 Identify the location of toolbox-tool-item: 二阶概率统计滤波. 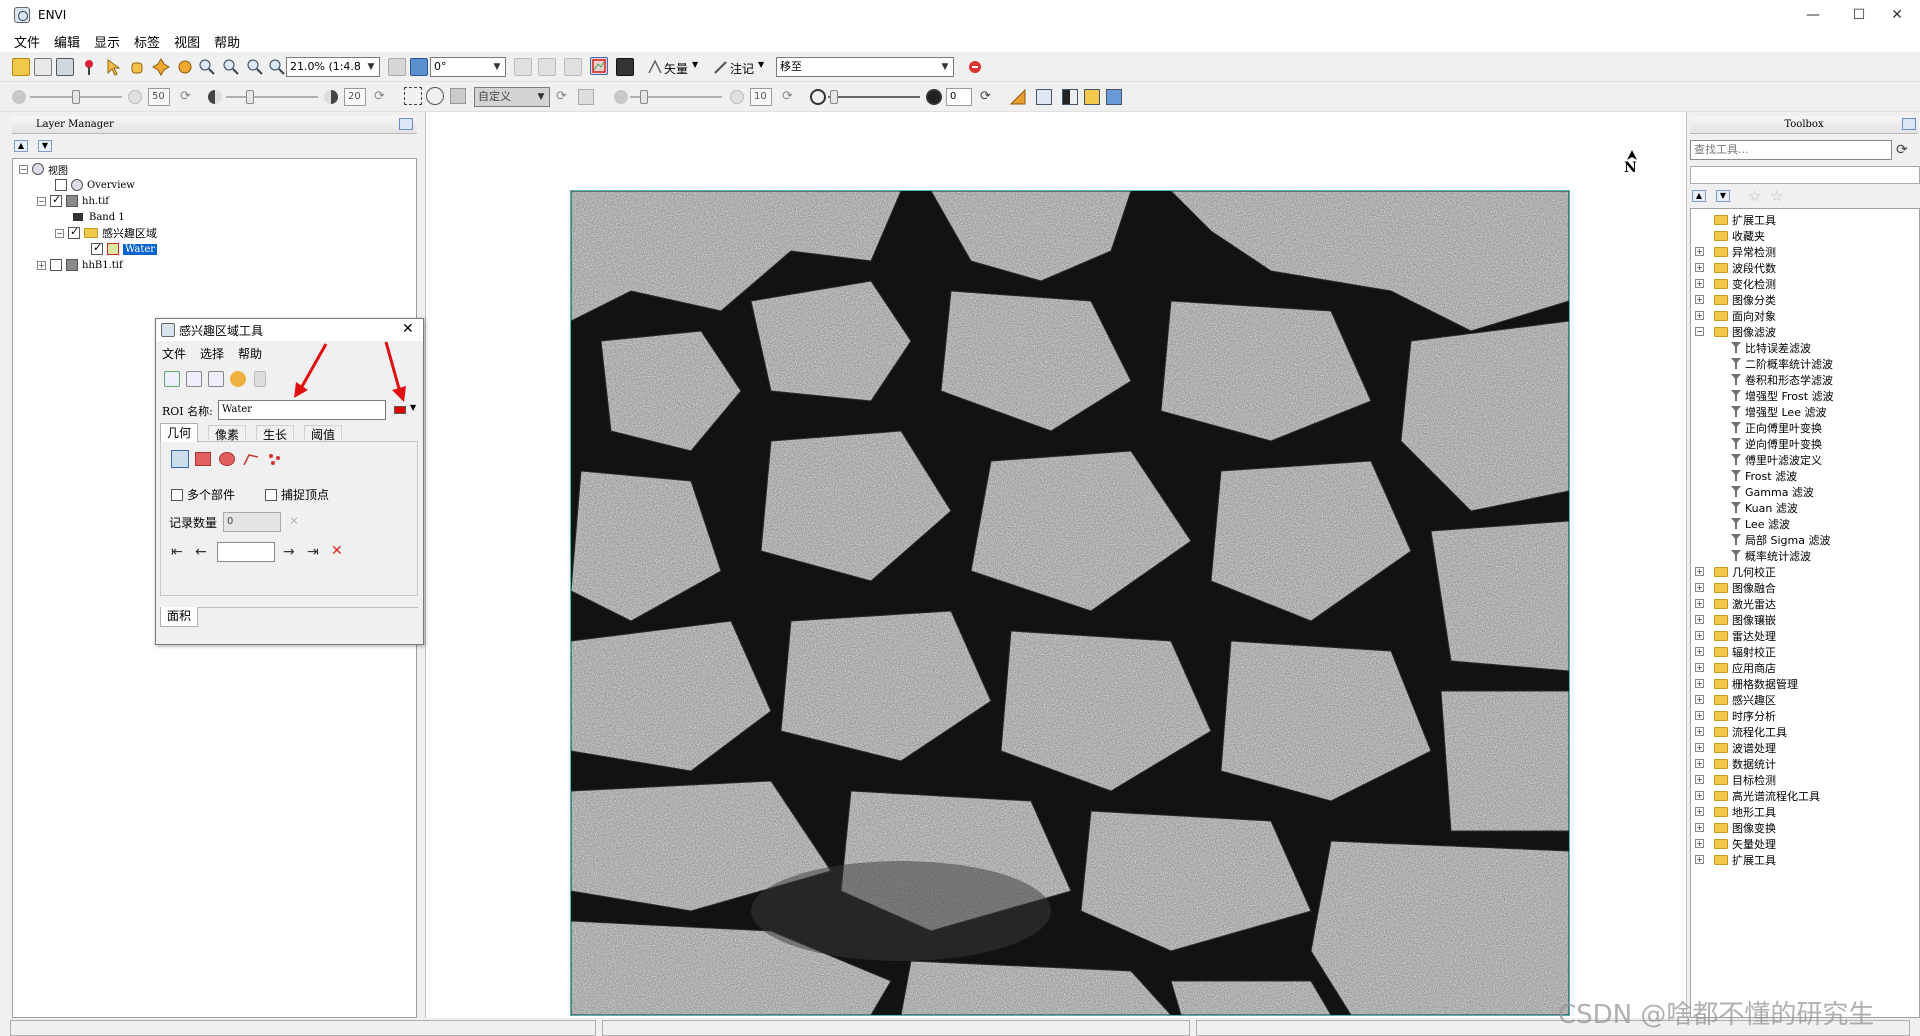
(1782, 364).